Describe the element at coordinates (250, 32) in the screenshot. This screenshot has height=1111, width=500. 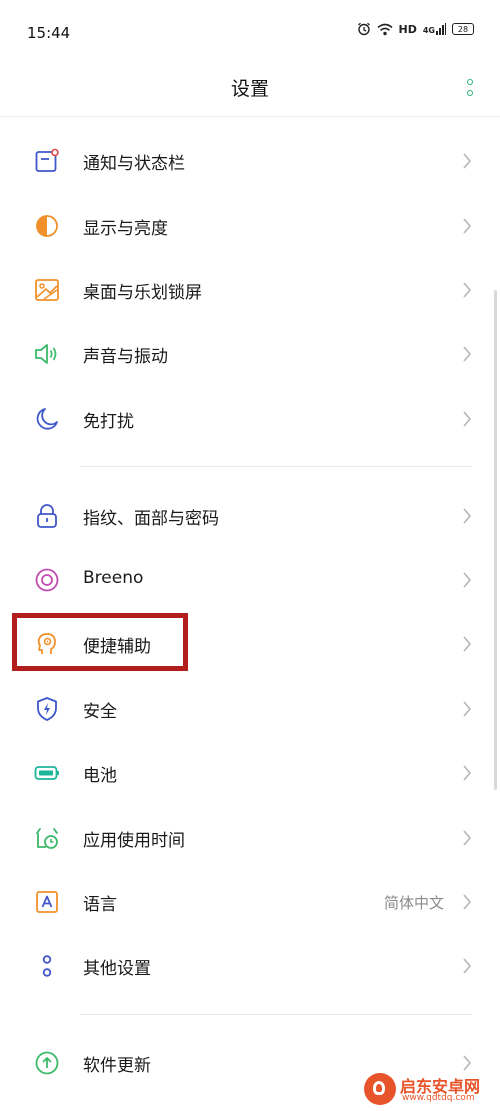
I see `status-bar: 15:44 HD 4G 28` at that location.